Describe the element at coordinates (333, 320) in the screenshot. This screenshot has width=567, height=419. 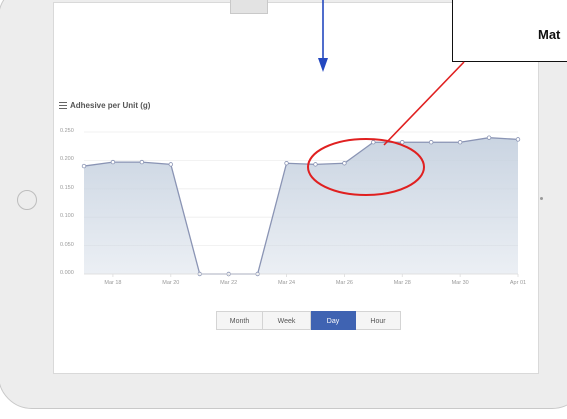
I see `range-button-day: Day` at that location.